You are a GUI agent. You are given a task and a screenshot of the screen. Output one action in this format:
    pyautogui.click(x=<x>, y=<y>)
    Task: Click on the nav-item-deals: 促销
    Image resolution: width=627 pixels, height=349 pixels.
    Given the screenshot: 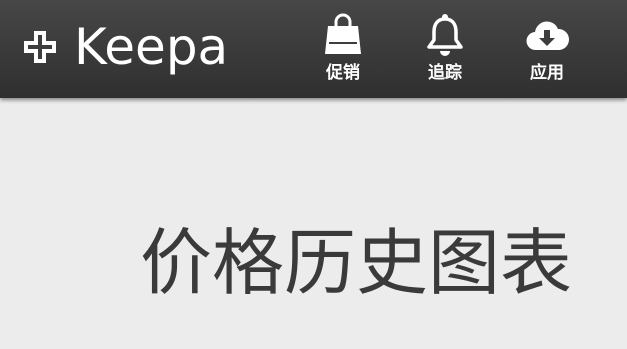 What is the action you would take?
    pyautogui.click(x=343, y=49)
    